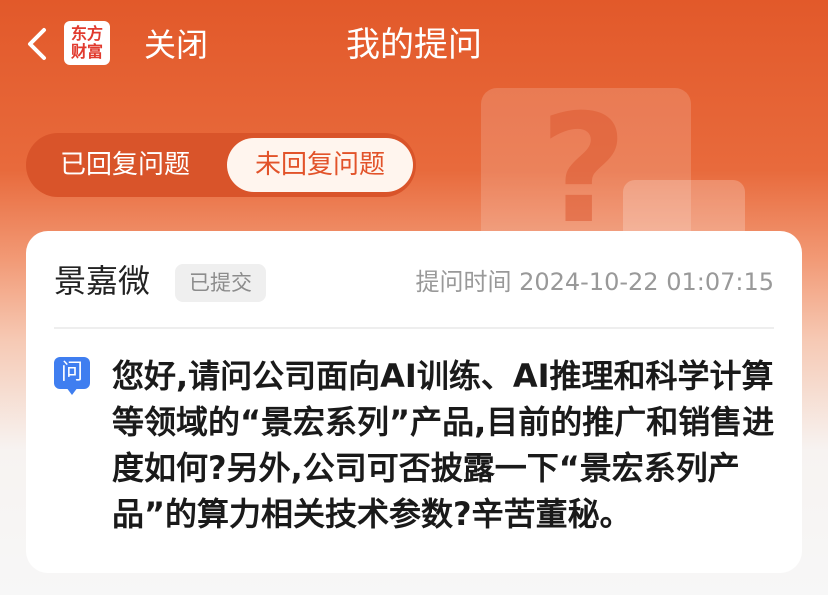  I want to click on status-badge: 已提交, so click(220, 283).